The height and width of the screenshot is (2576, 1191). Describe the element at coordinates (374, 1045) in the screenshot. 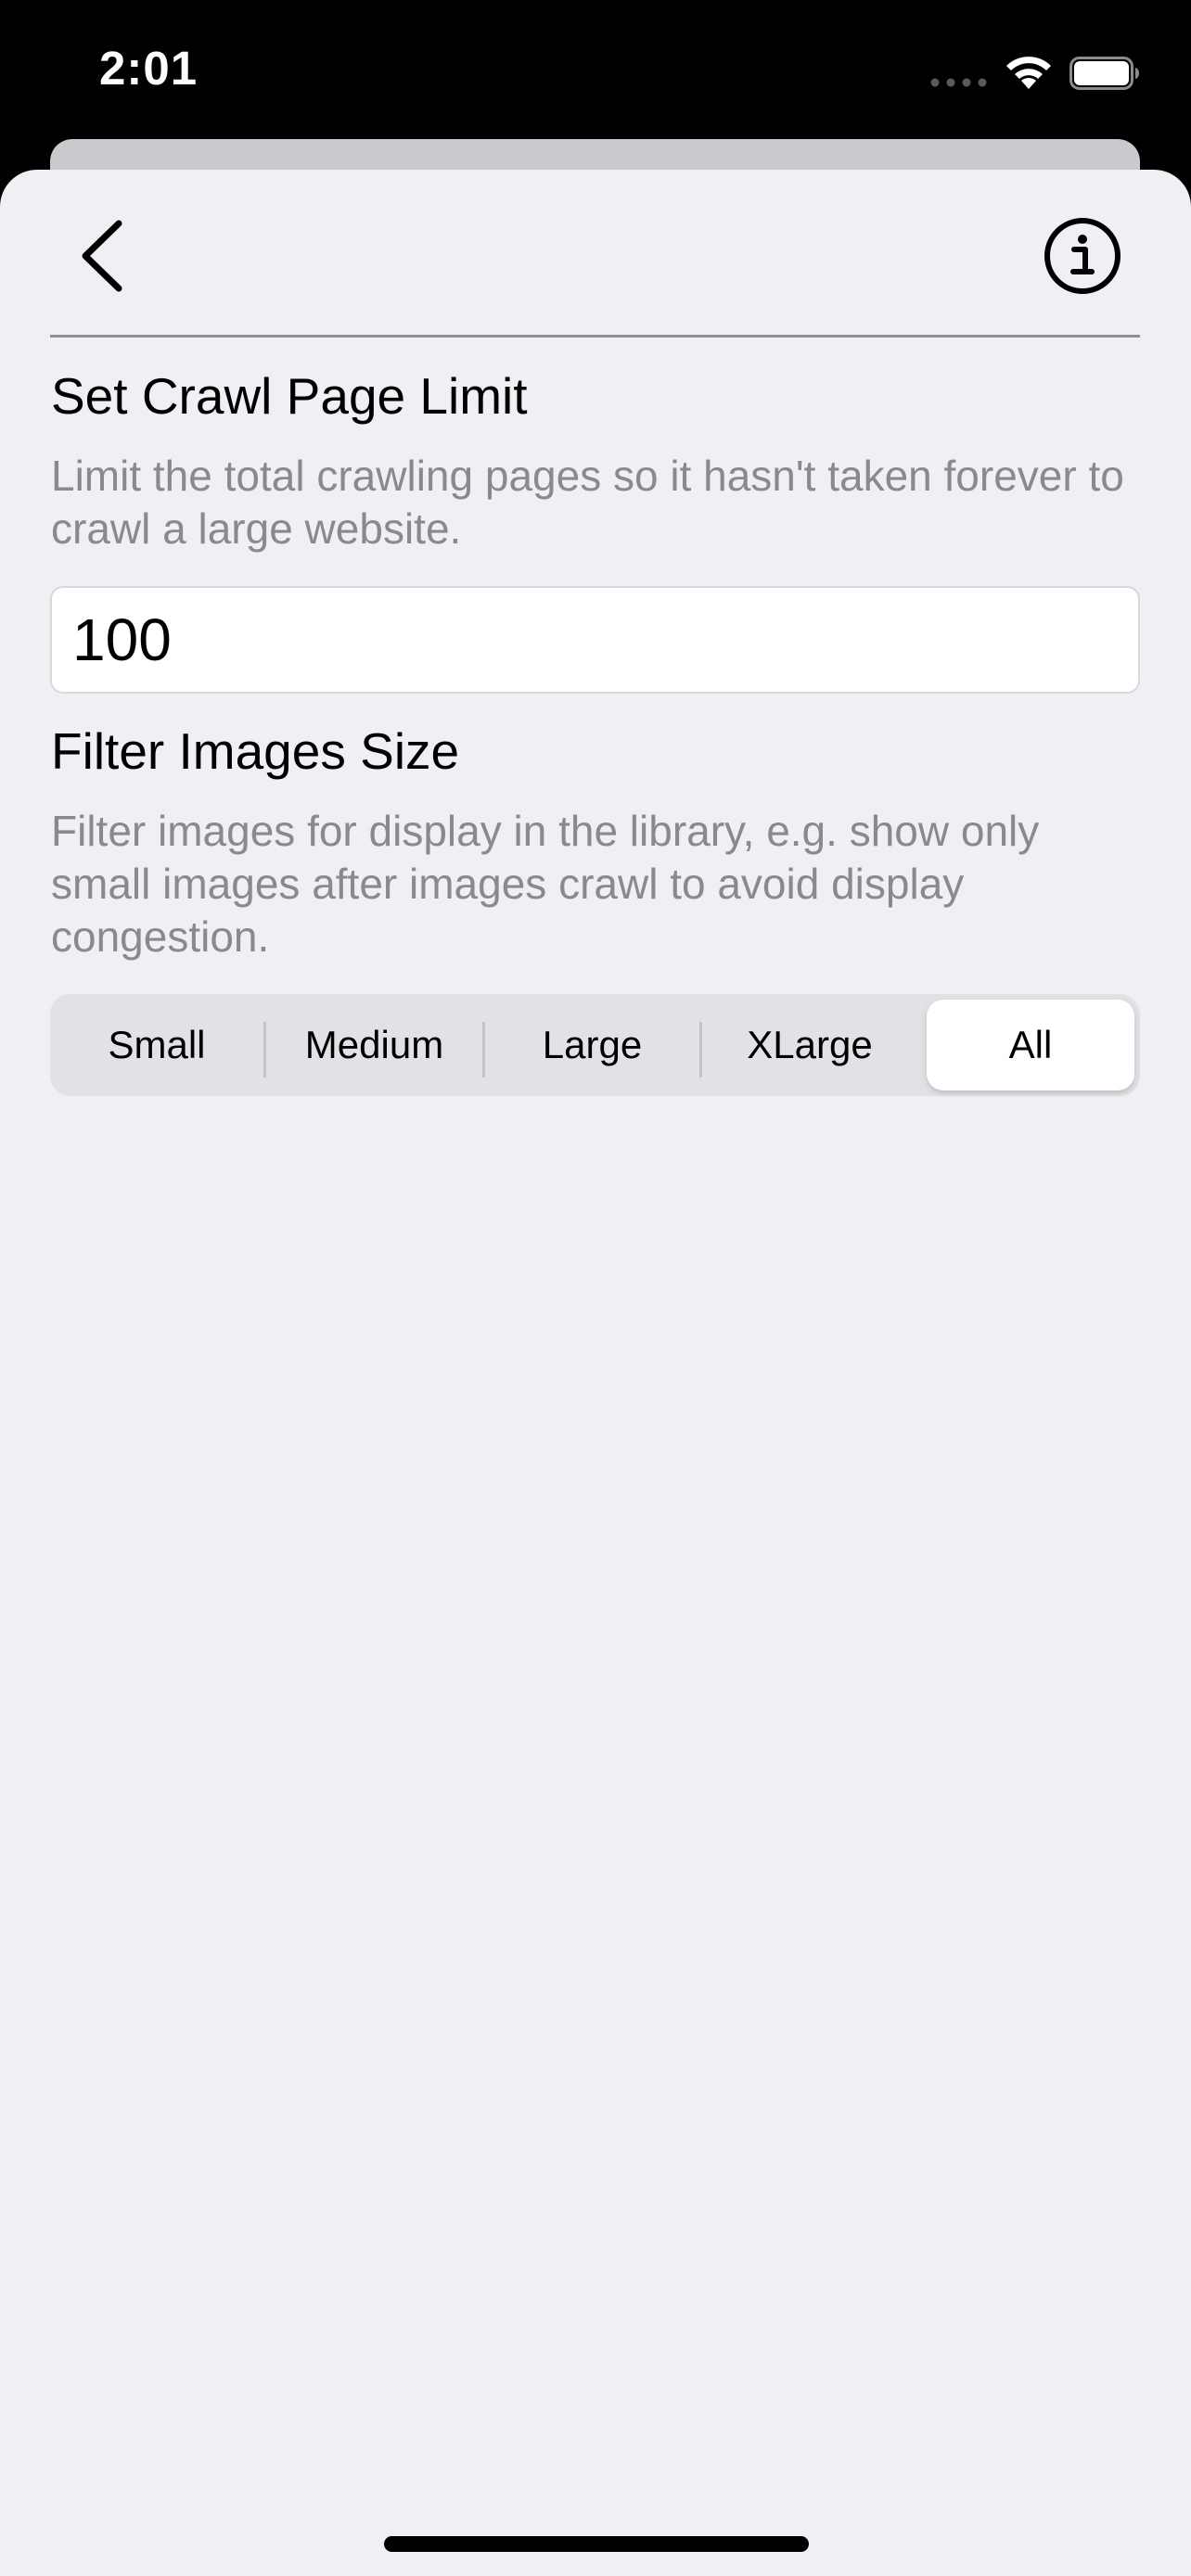

I see `segment-medium: Medium` at that location.